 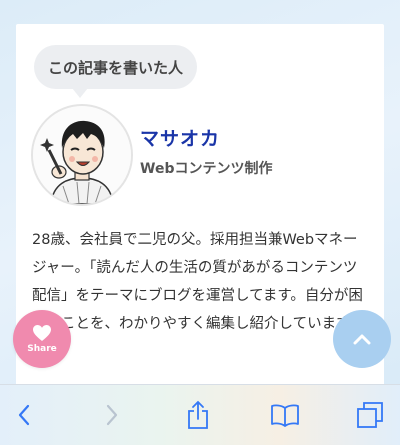 I want to click on bookmarks-icon, so click(x=285, y=415).